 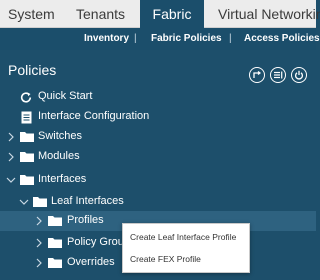 I want to click on tree-item-label: Interface Configuration, so click(x=94, y=116).